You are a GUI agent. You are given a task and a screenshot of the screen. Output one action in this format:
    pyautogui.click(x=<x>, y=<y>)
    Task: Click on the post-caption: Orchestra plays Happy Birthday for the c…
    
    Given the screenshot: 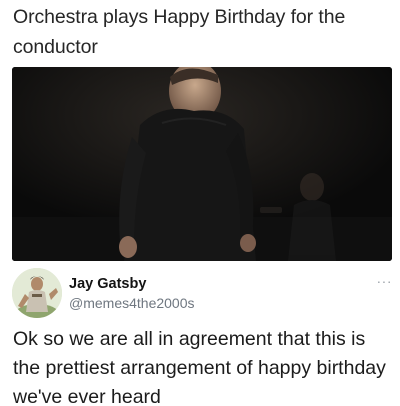 What is the action you would take?
    pyautogui.click(x=179, y=32)
    